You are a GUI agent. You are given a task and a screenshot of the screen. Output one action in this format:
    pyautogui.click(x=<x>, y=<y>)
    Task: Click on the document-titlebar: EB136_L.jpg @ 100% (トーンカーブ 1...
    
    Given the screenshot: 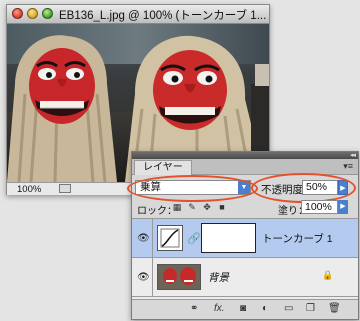 What is the action you would take?
    pyautogui.click(x=138, y=14)
    